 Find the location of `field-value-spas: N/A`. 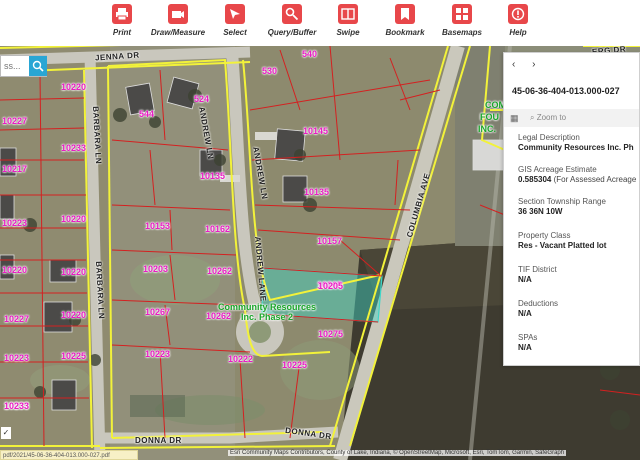

field-value-spas: N/A is located at coordinates (525, 347).